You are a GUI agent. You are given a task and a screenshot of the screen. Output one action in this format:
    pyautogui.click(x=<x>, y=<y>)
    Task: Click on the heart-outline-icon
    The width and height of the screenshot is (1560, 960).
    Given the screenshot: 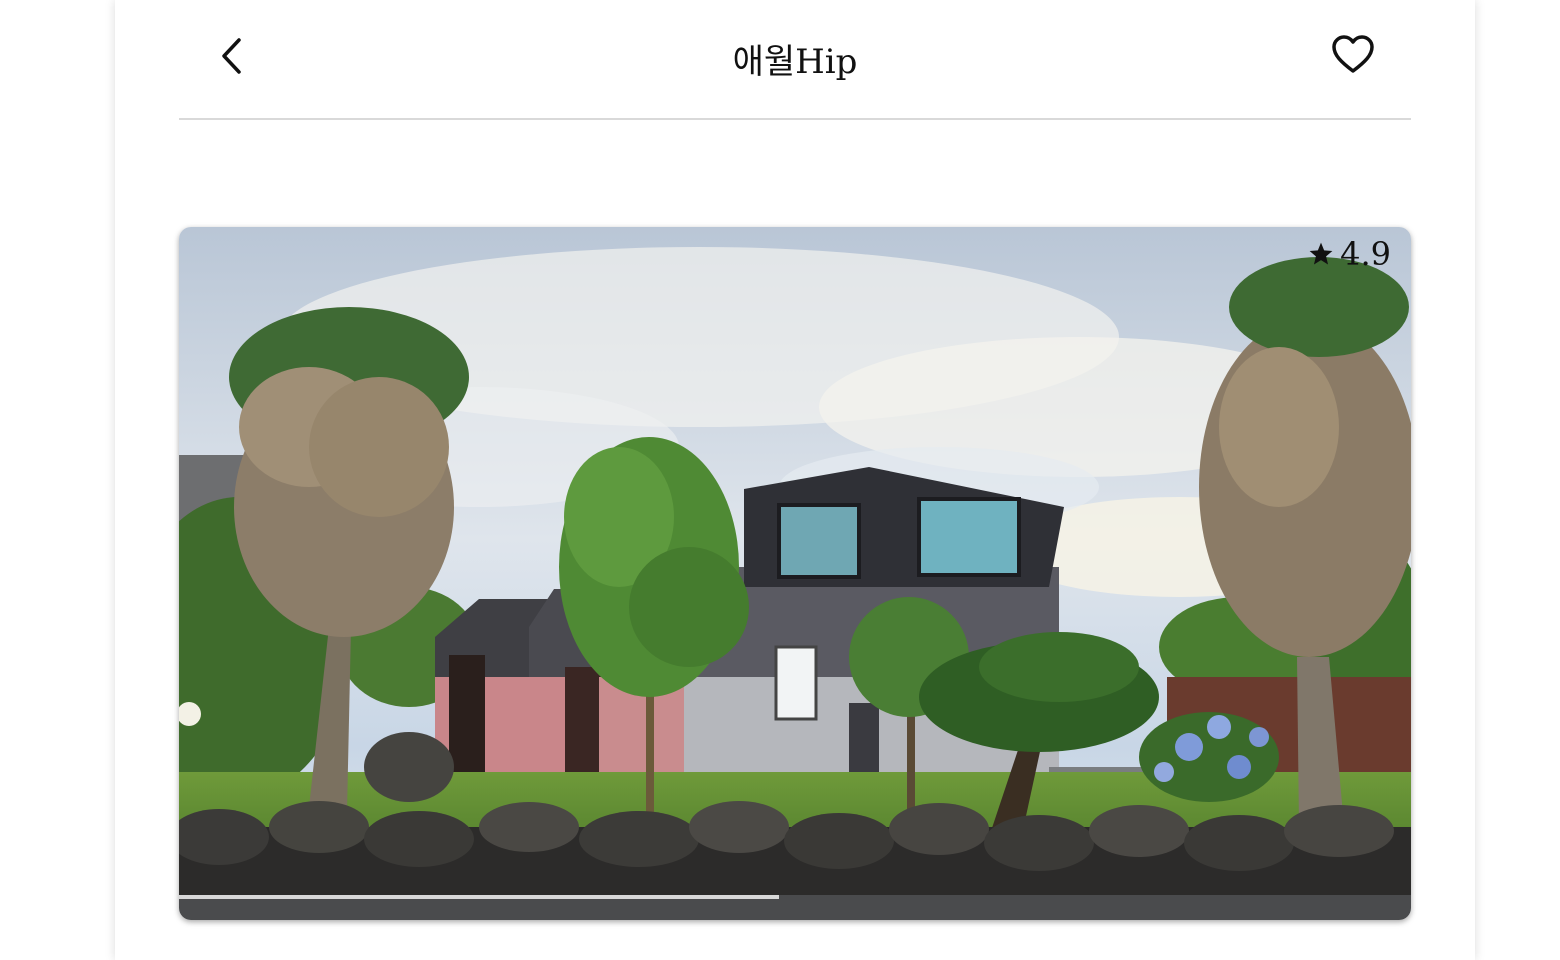 What is the action you would take?
    pyautogui.click(x=1353, y=54)
    